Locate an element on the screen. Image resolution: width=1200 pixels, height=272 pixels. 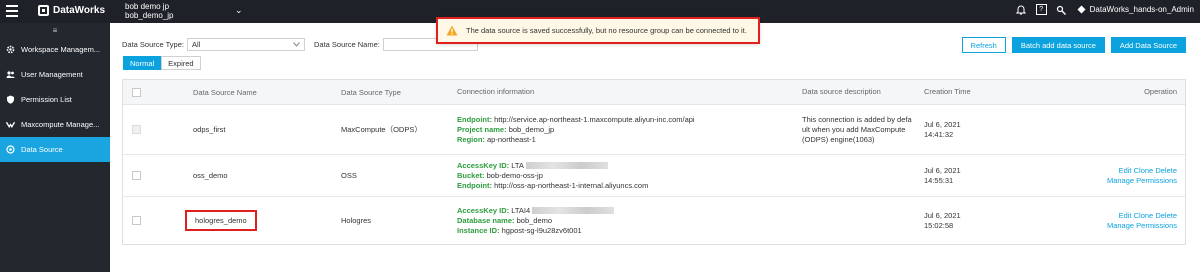
shield-icon is located at coordinates (10, 99).